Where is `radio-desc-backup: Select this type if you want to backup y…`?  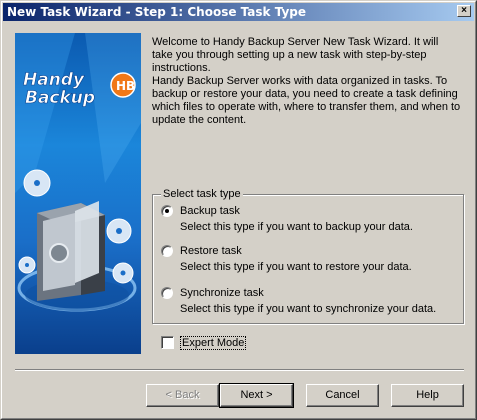 radio-desc-backup: Select this type if you want to backup y… is located at coordinates (296, 227).